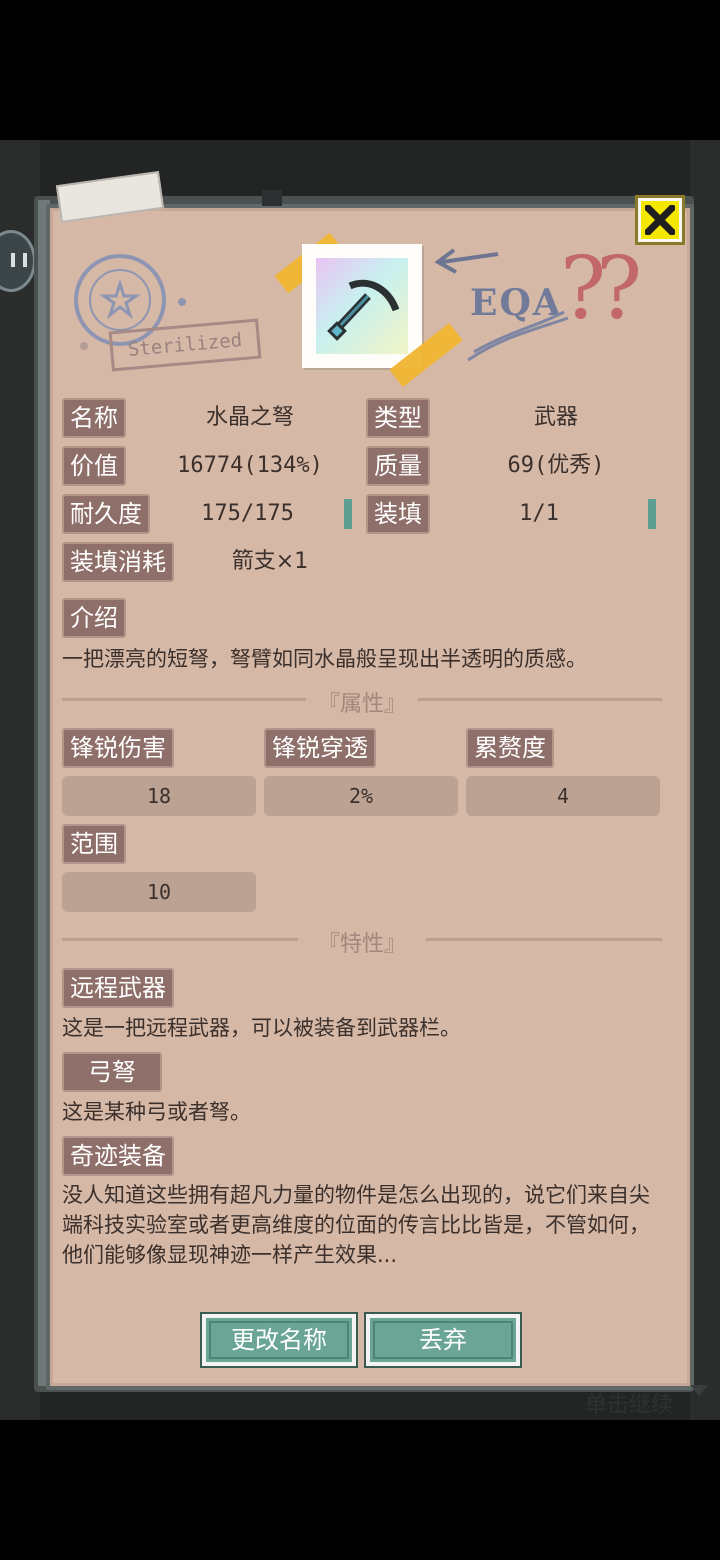 This screenshot has height=1560, width=720. What do you see at coordinates (94, 844) in the screenshot?
I see `attribute-label: 范围` at bounding box center [94, 844].